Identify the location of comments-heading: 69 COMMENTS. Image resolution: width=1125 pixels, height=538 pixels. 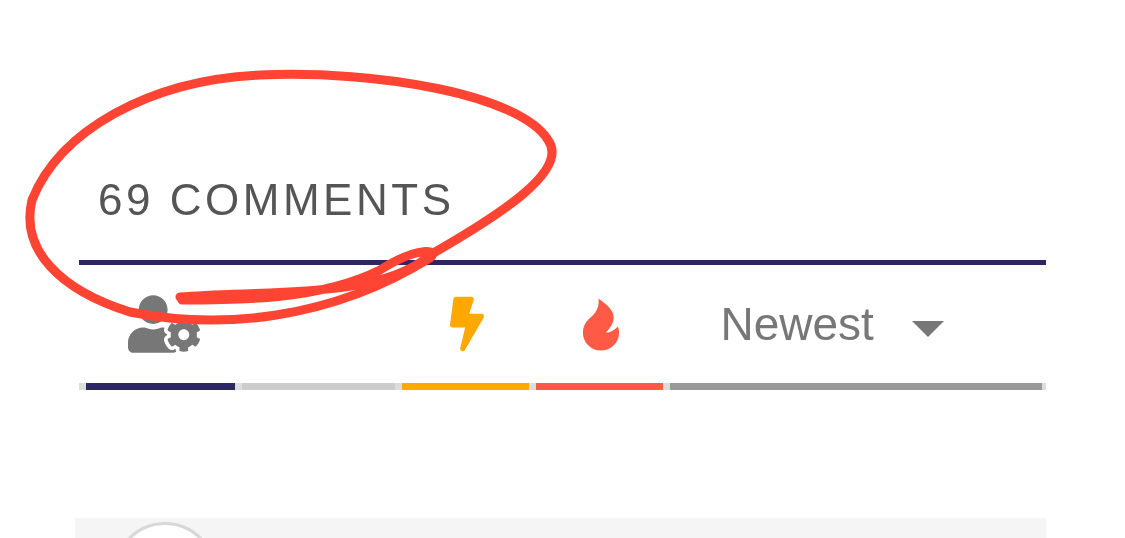
(276, 200).